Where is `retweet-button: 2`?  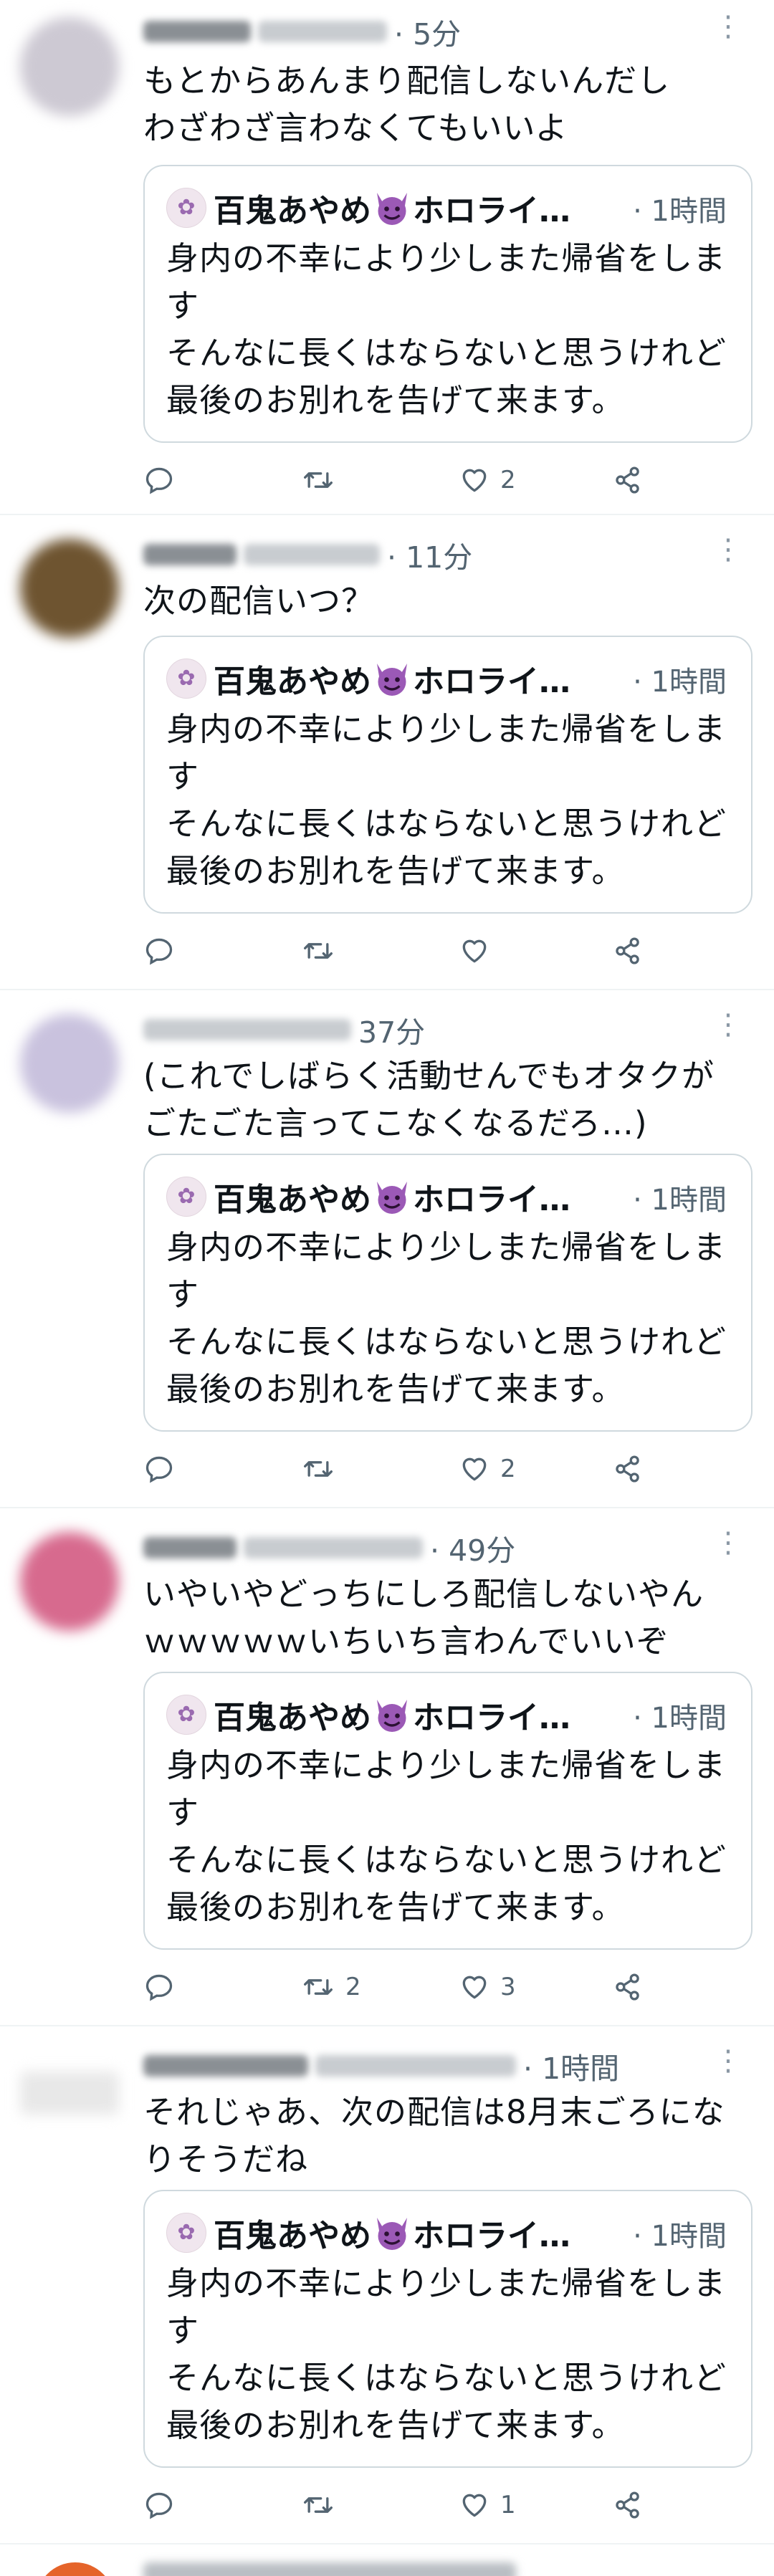 retweet-button: 2 is located at coordinates (331, 1986).